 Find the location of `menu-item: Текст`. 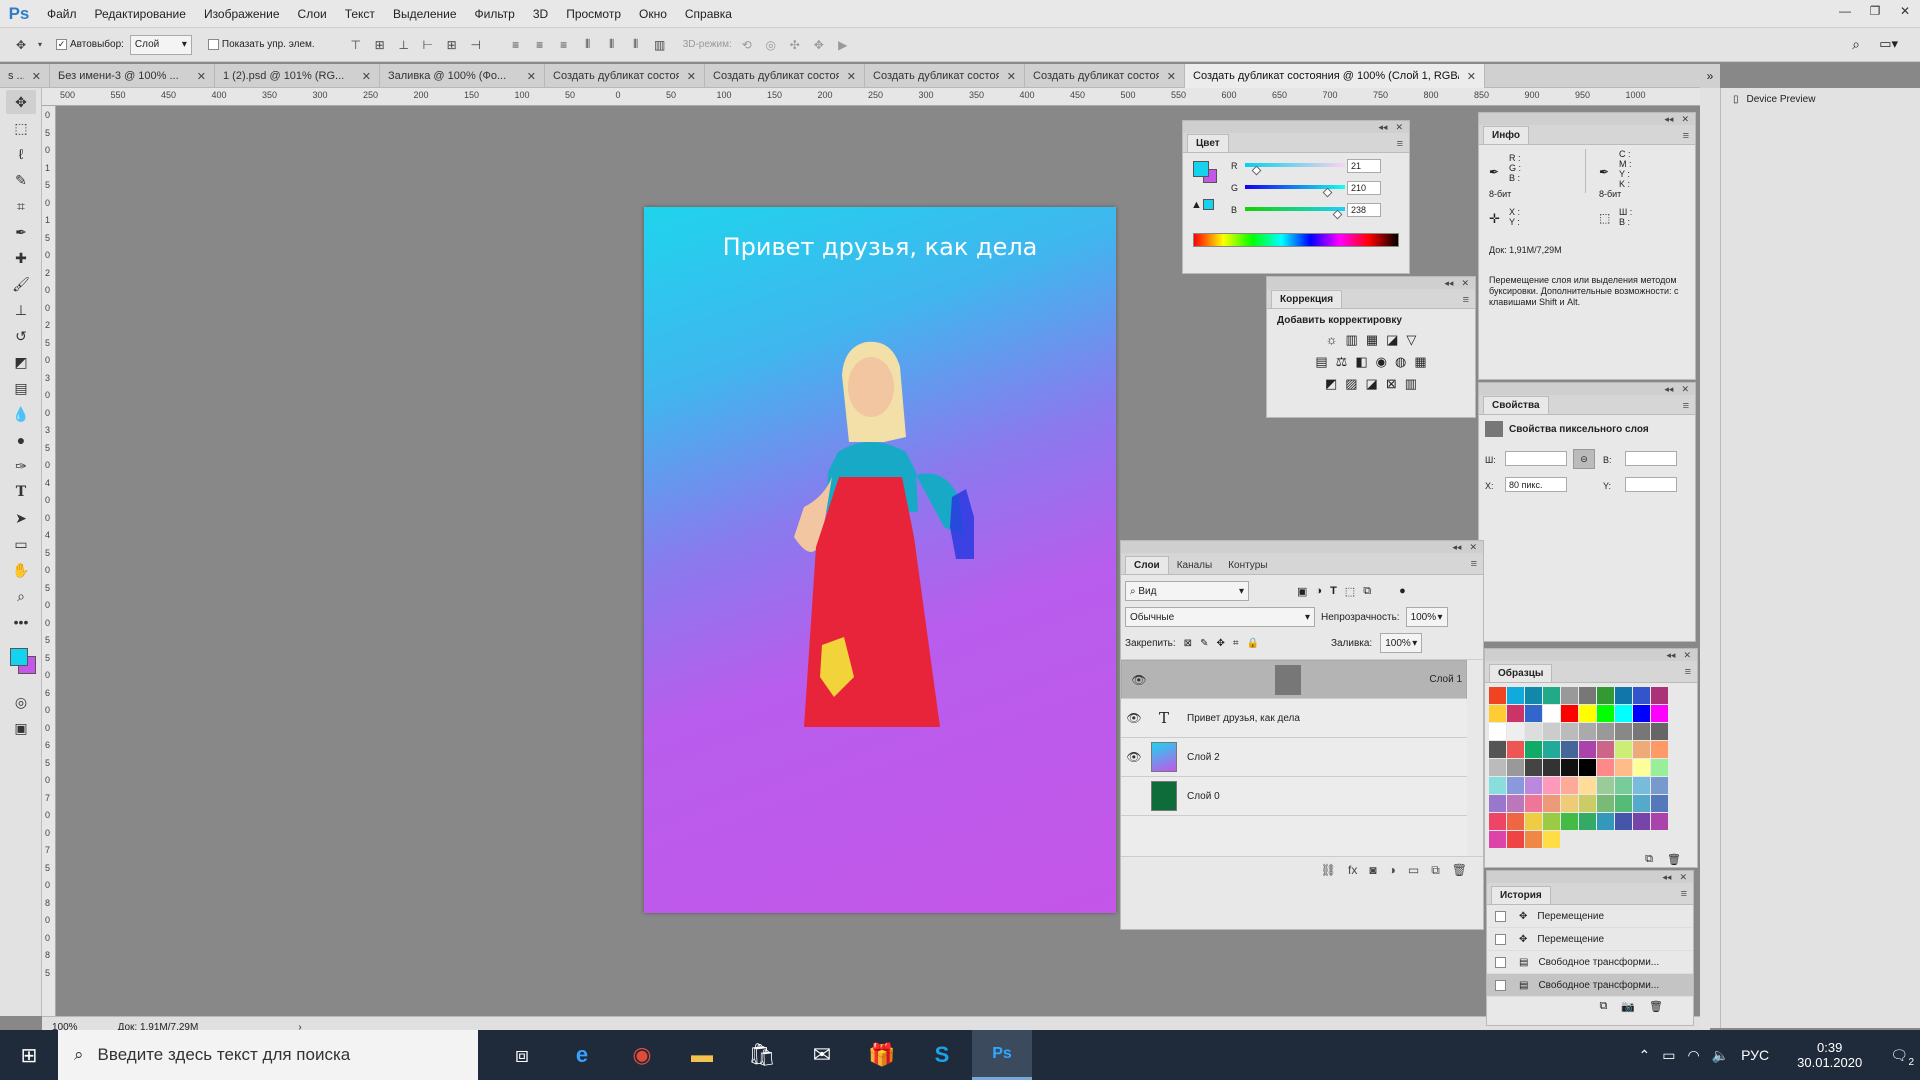

menu-item: Текст is located at coordinates (360, 14).